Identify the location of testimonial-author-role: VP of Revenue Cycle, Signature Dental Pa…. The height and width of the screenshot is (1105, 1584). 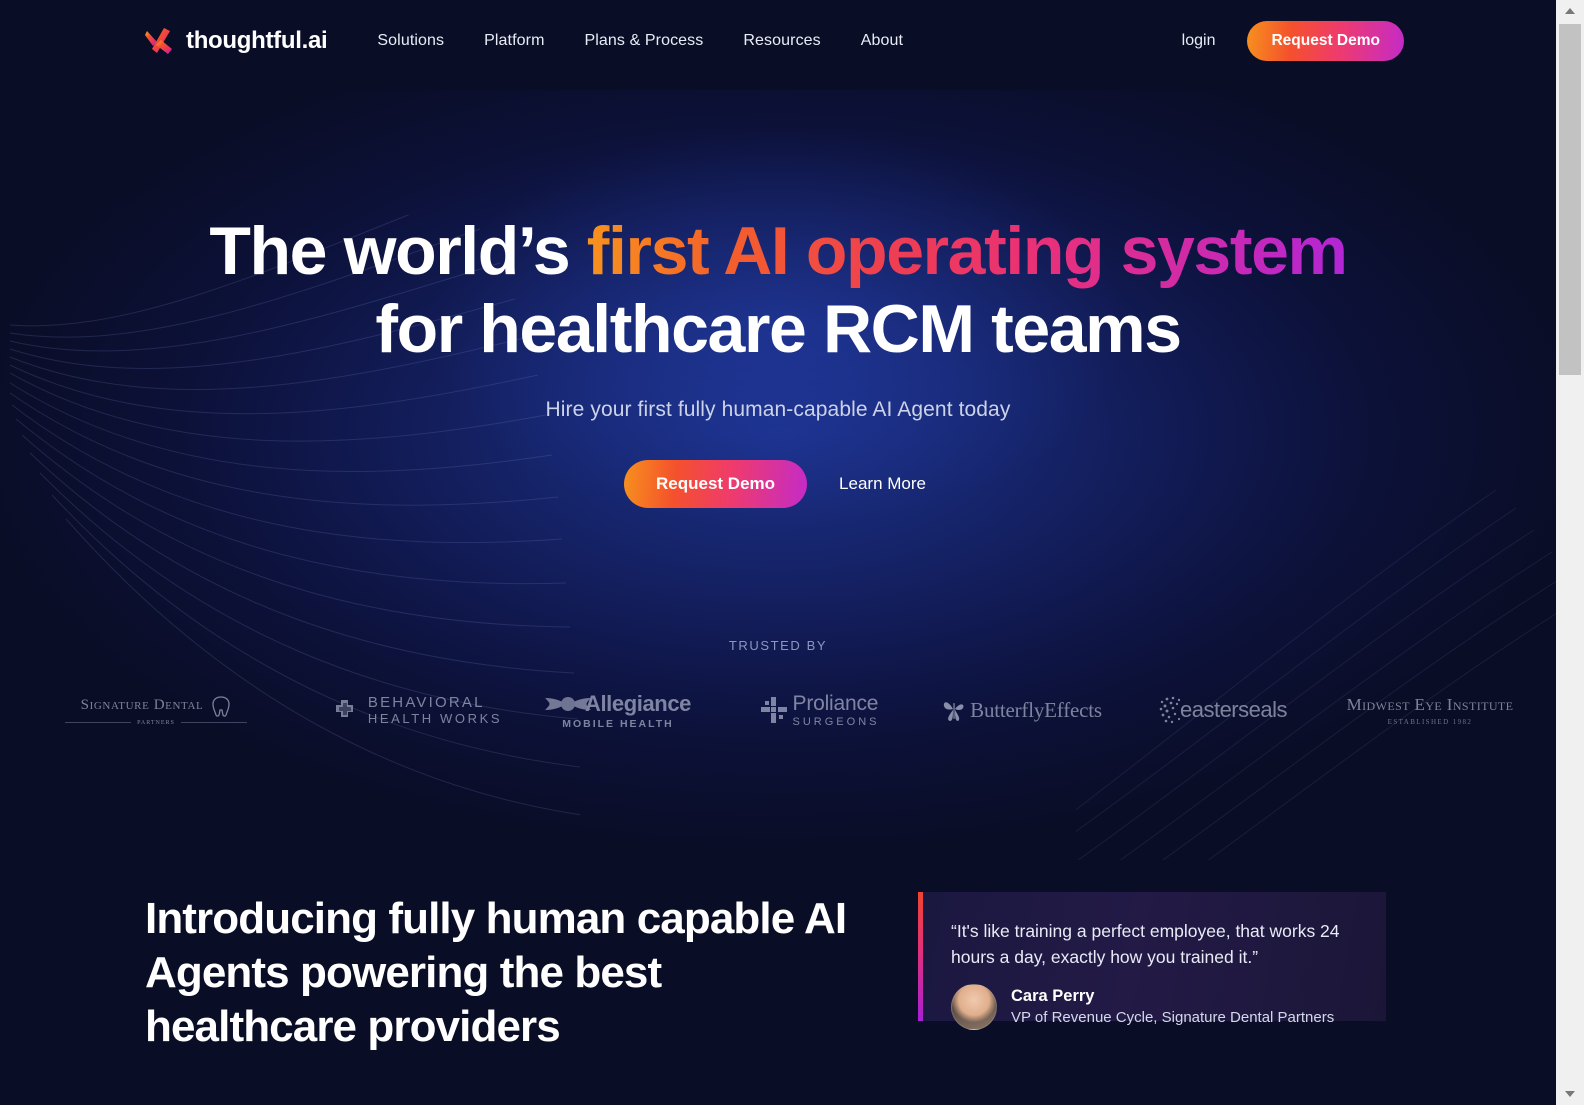
(1173, 1017).